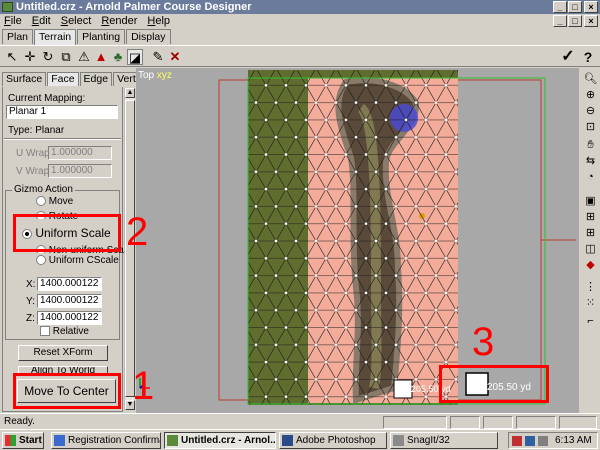 This screenshot has width=600, height=450. Describe the element at coordinates (41, 21) in the screenshot. I see `menu-edit: Edit` at that location.